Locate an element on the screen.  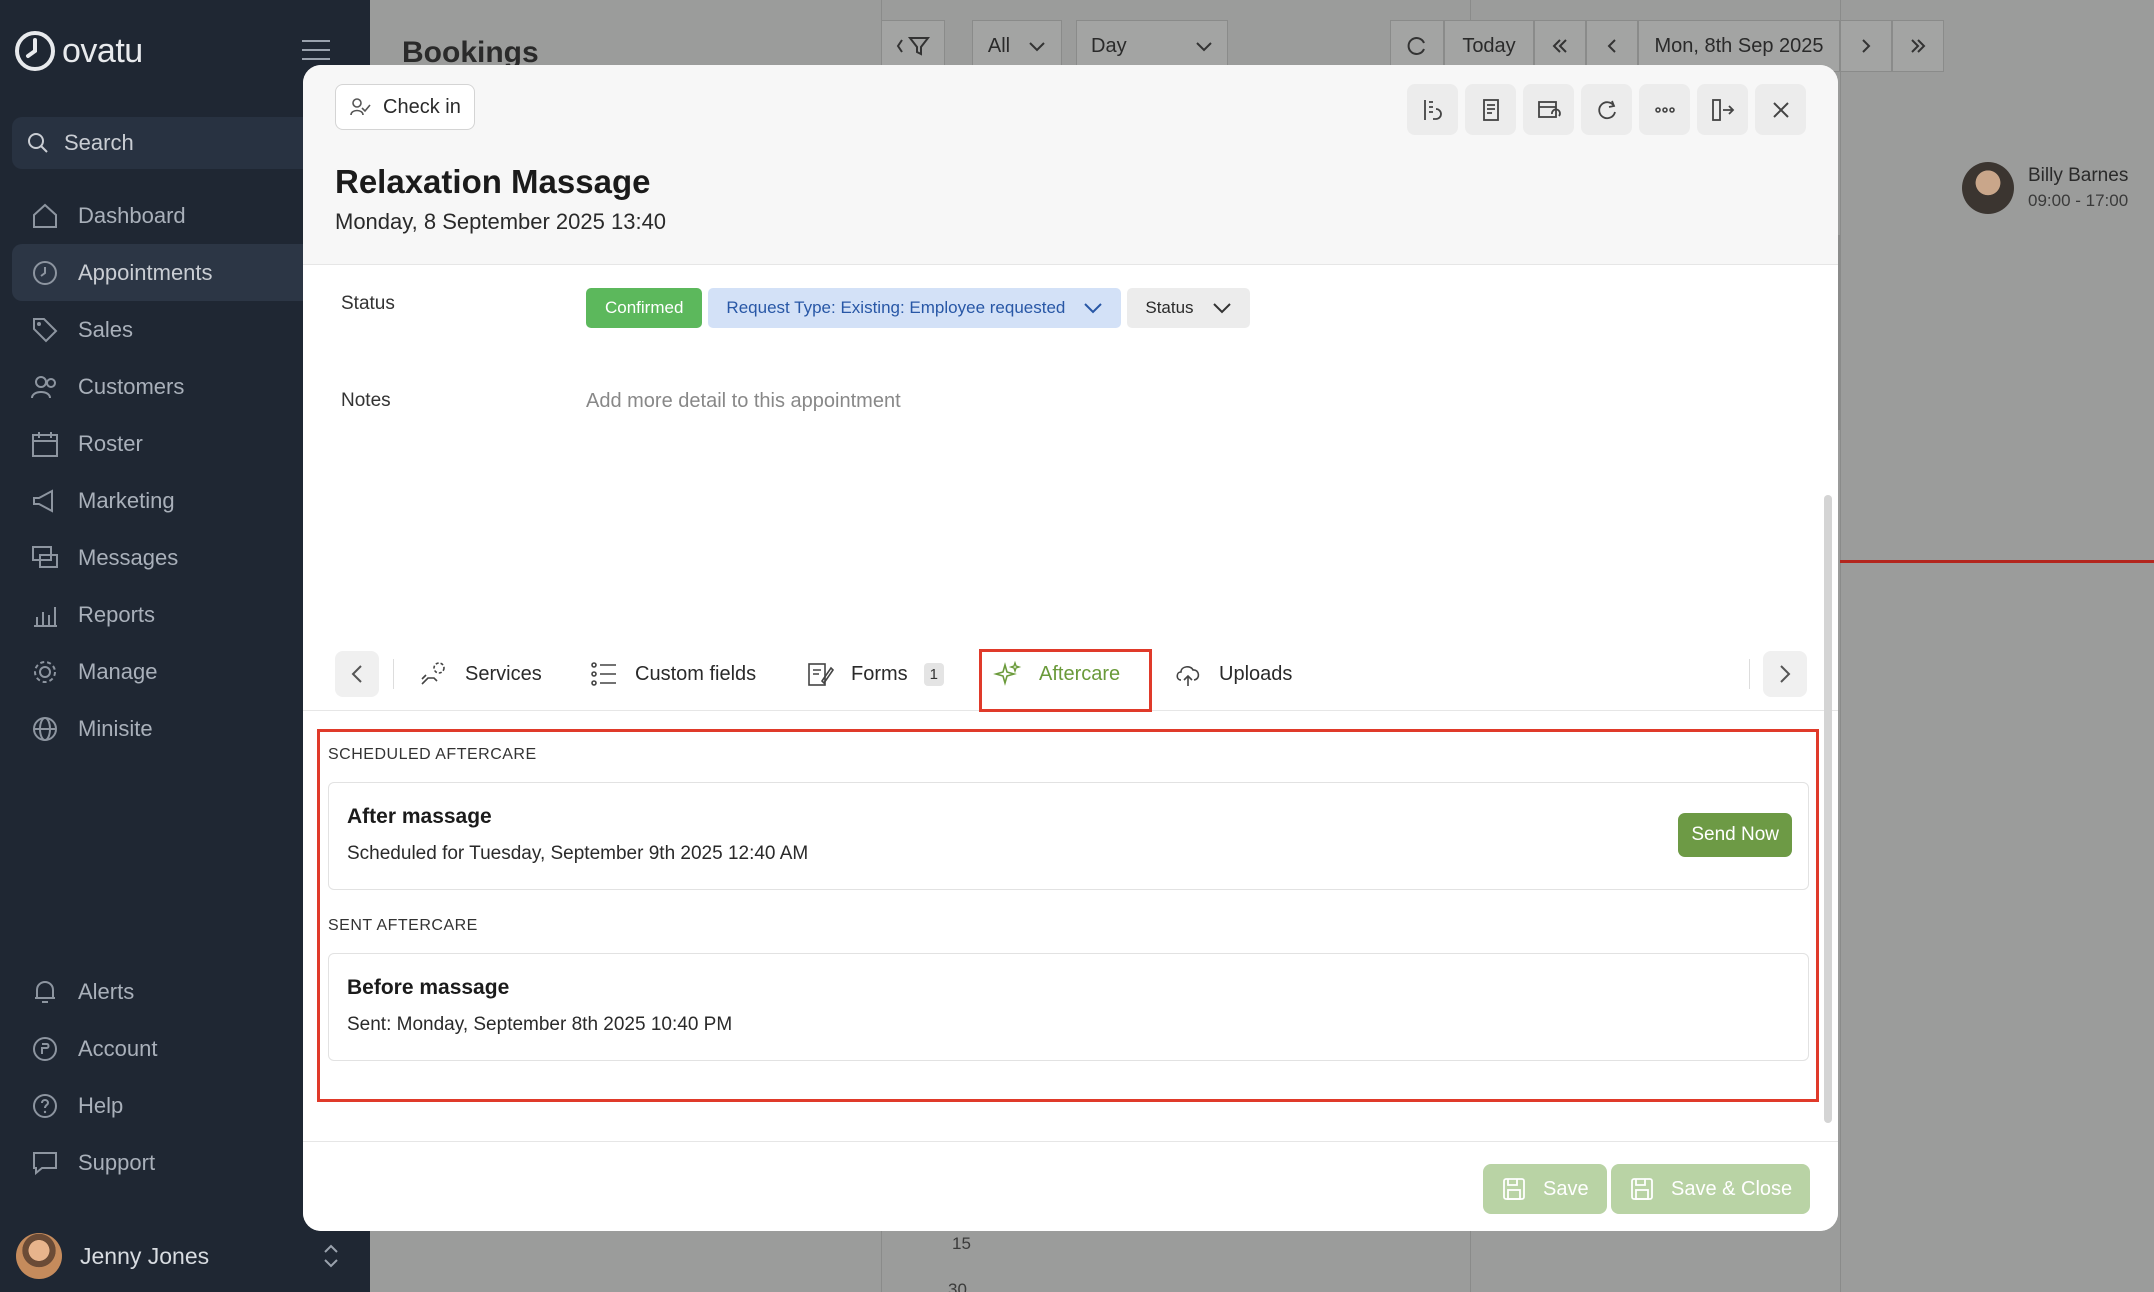
save-icon is located at coordinates (1514, 1189).